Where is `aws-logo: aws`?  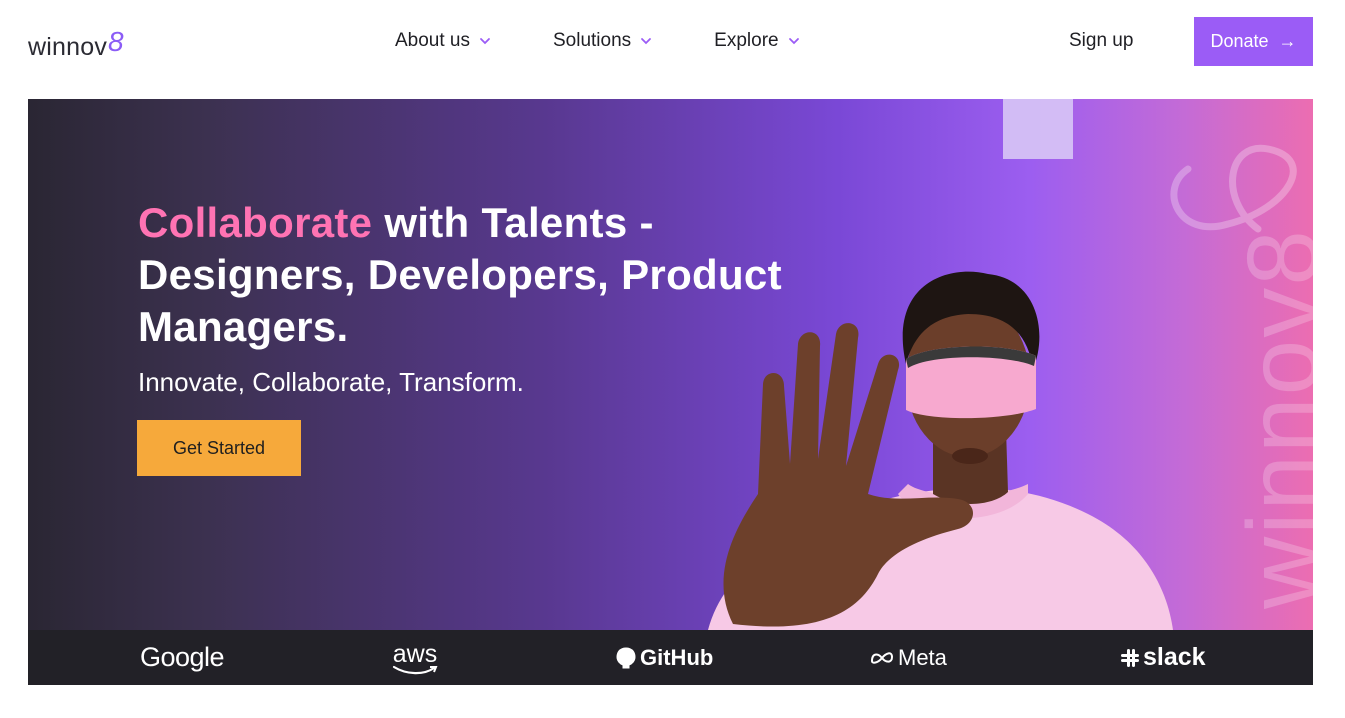 aws-logo: aws is located at coordinates (415, 657).